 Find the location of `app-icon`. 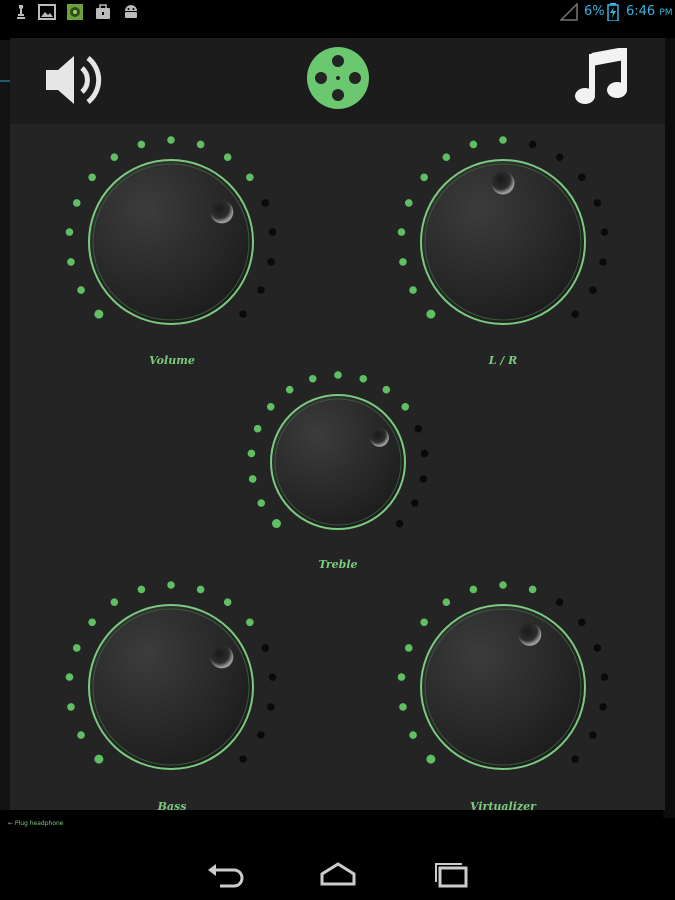

app-icon is located at coordinates (75, 12).